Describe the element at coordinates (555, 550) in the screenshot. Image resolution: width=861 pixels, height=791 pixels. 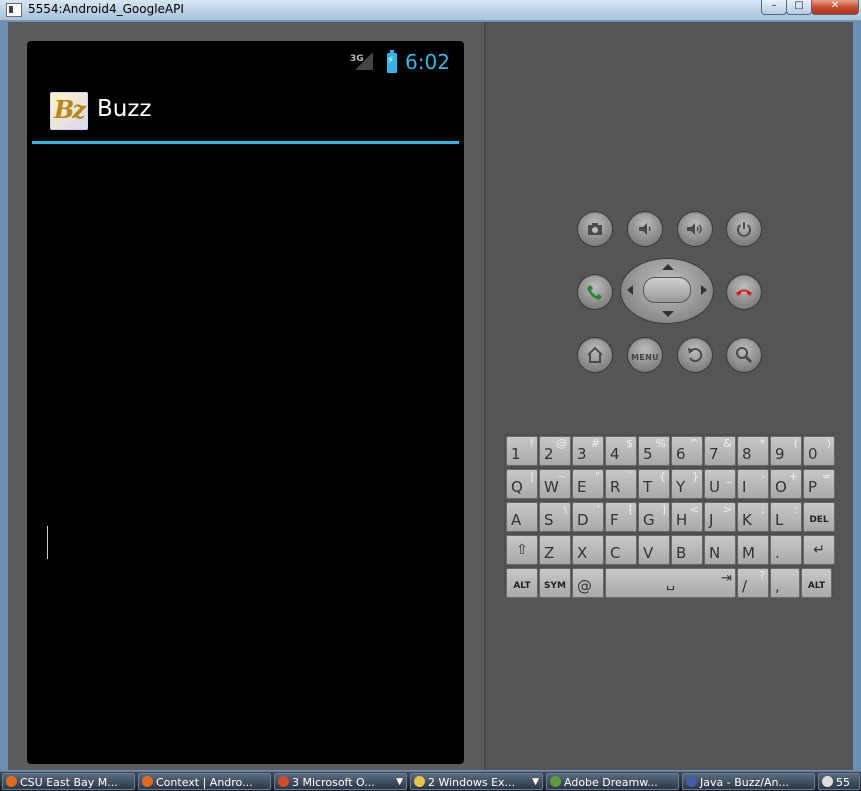
I see `key-z: Z` at that location.